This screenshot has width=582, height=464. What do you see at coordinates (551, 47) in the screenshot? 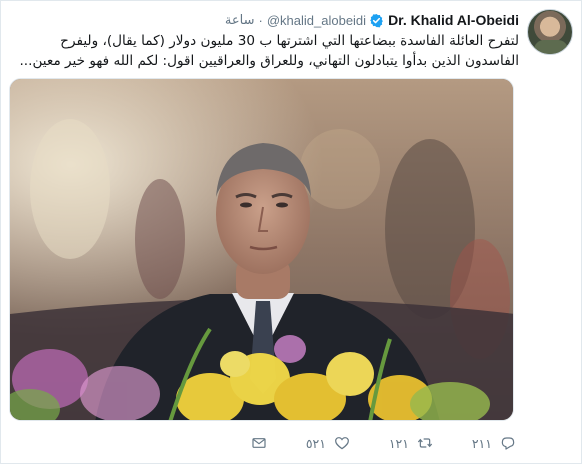
I see `avatar-figure` at bounding box center [551, 47].